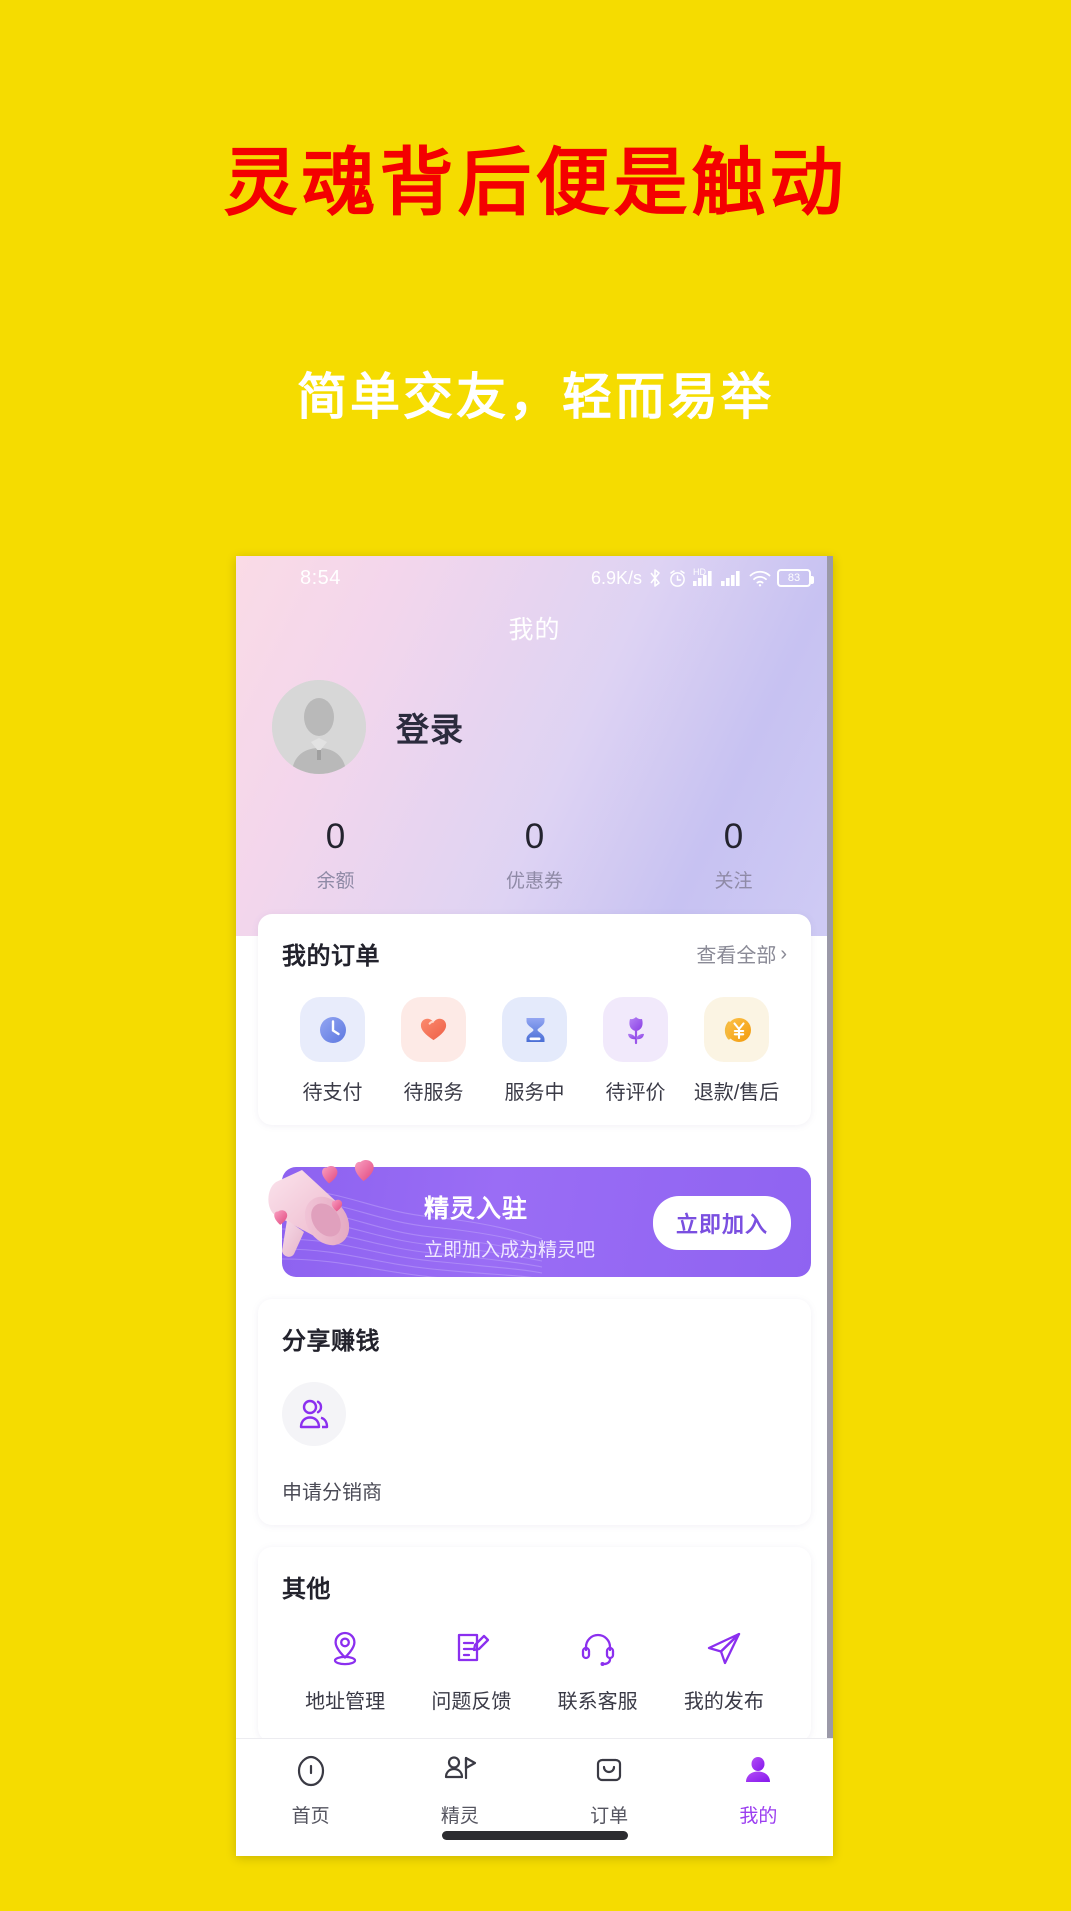 Image resolution: width=1071 pixels, height=1911 pixels. I want to click on see-all-label: 查看全部, so click(736, 956).